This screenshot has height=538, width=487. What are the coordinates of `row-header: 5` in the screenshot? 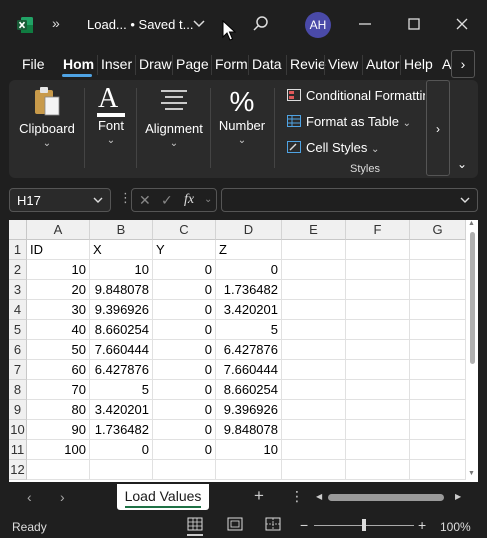 It's located at (18, 330).